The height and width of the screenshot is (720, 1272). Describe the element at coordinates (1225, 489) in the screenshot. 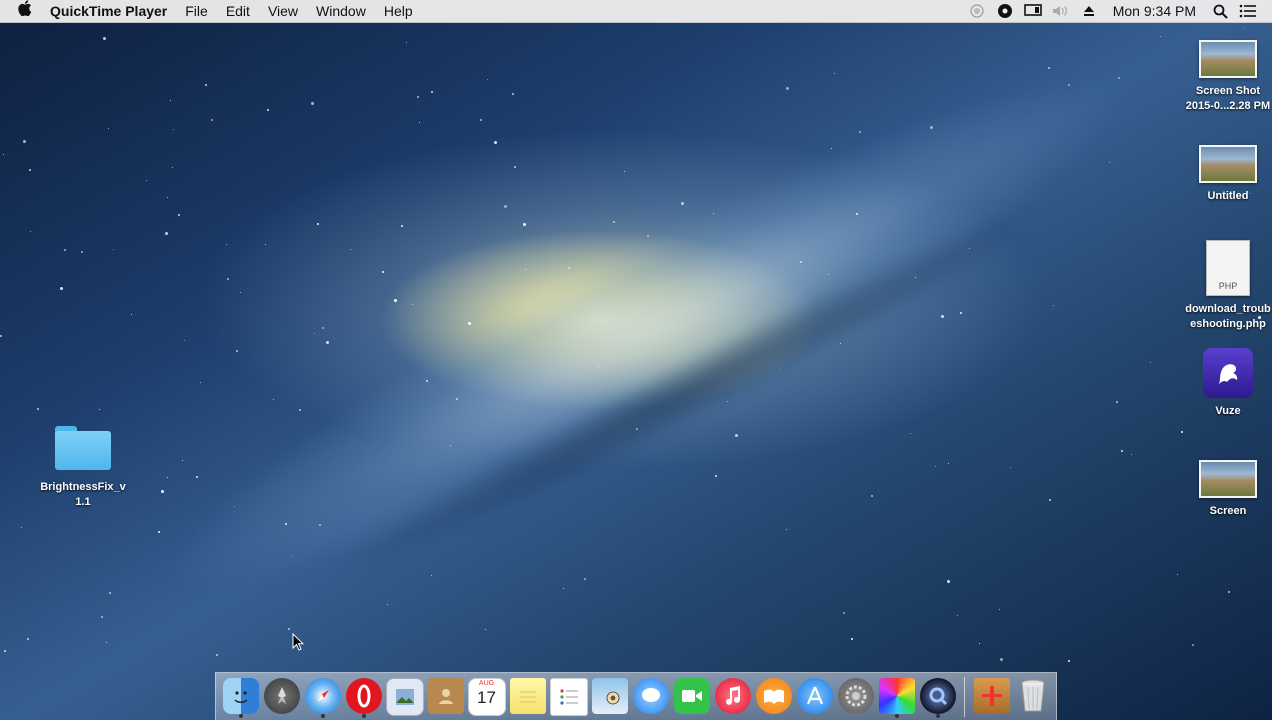

I see `desktop-icon-screen: Screen` at that location.